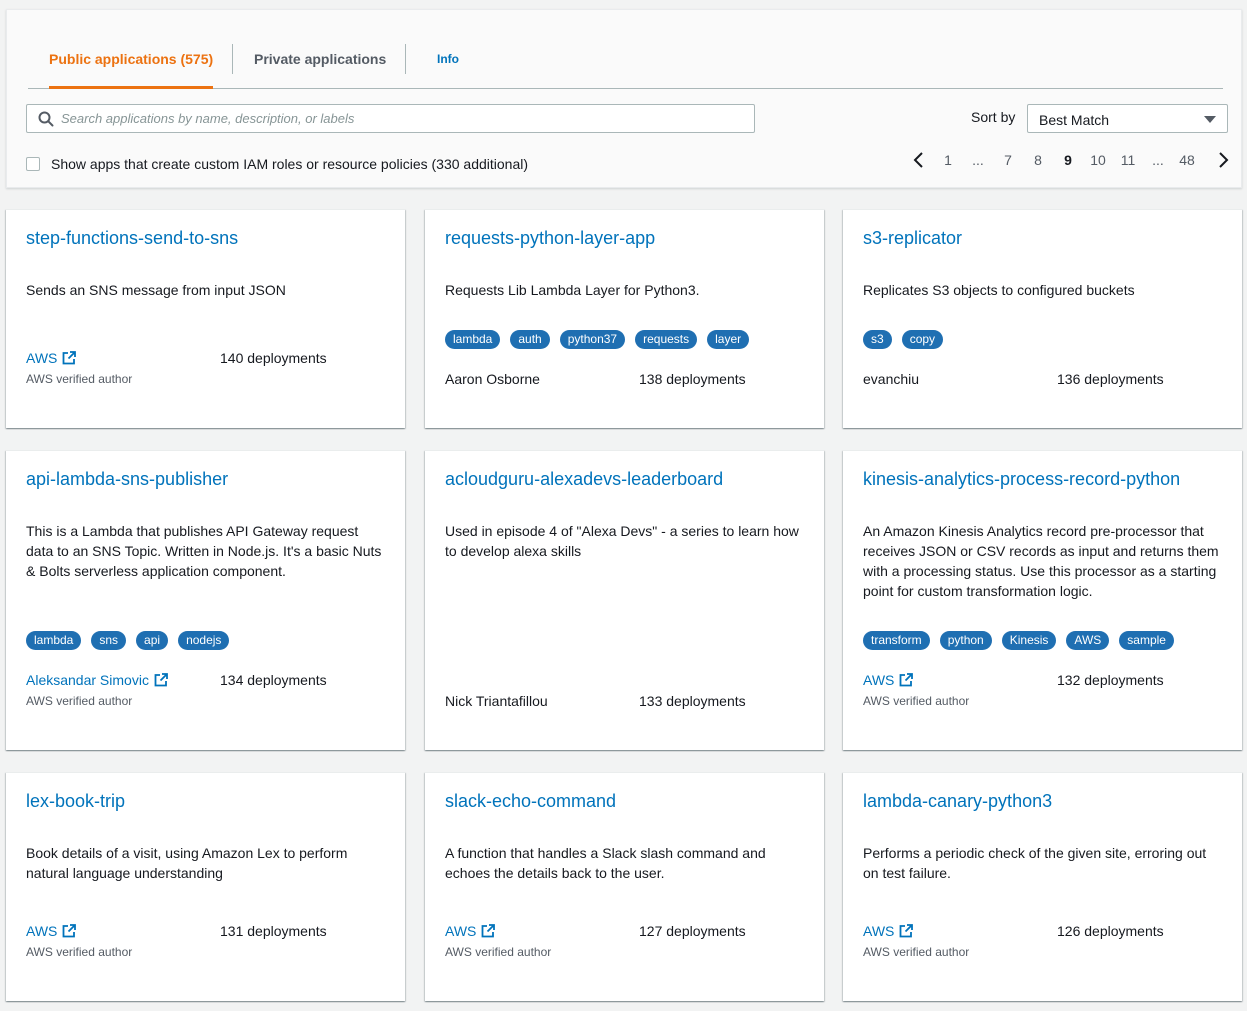  What do you see at coordinates (1110, 680) in the screenshot?
I see `deployment-count: 132 deployments` at bounding box center [1110, 680].